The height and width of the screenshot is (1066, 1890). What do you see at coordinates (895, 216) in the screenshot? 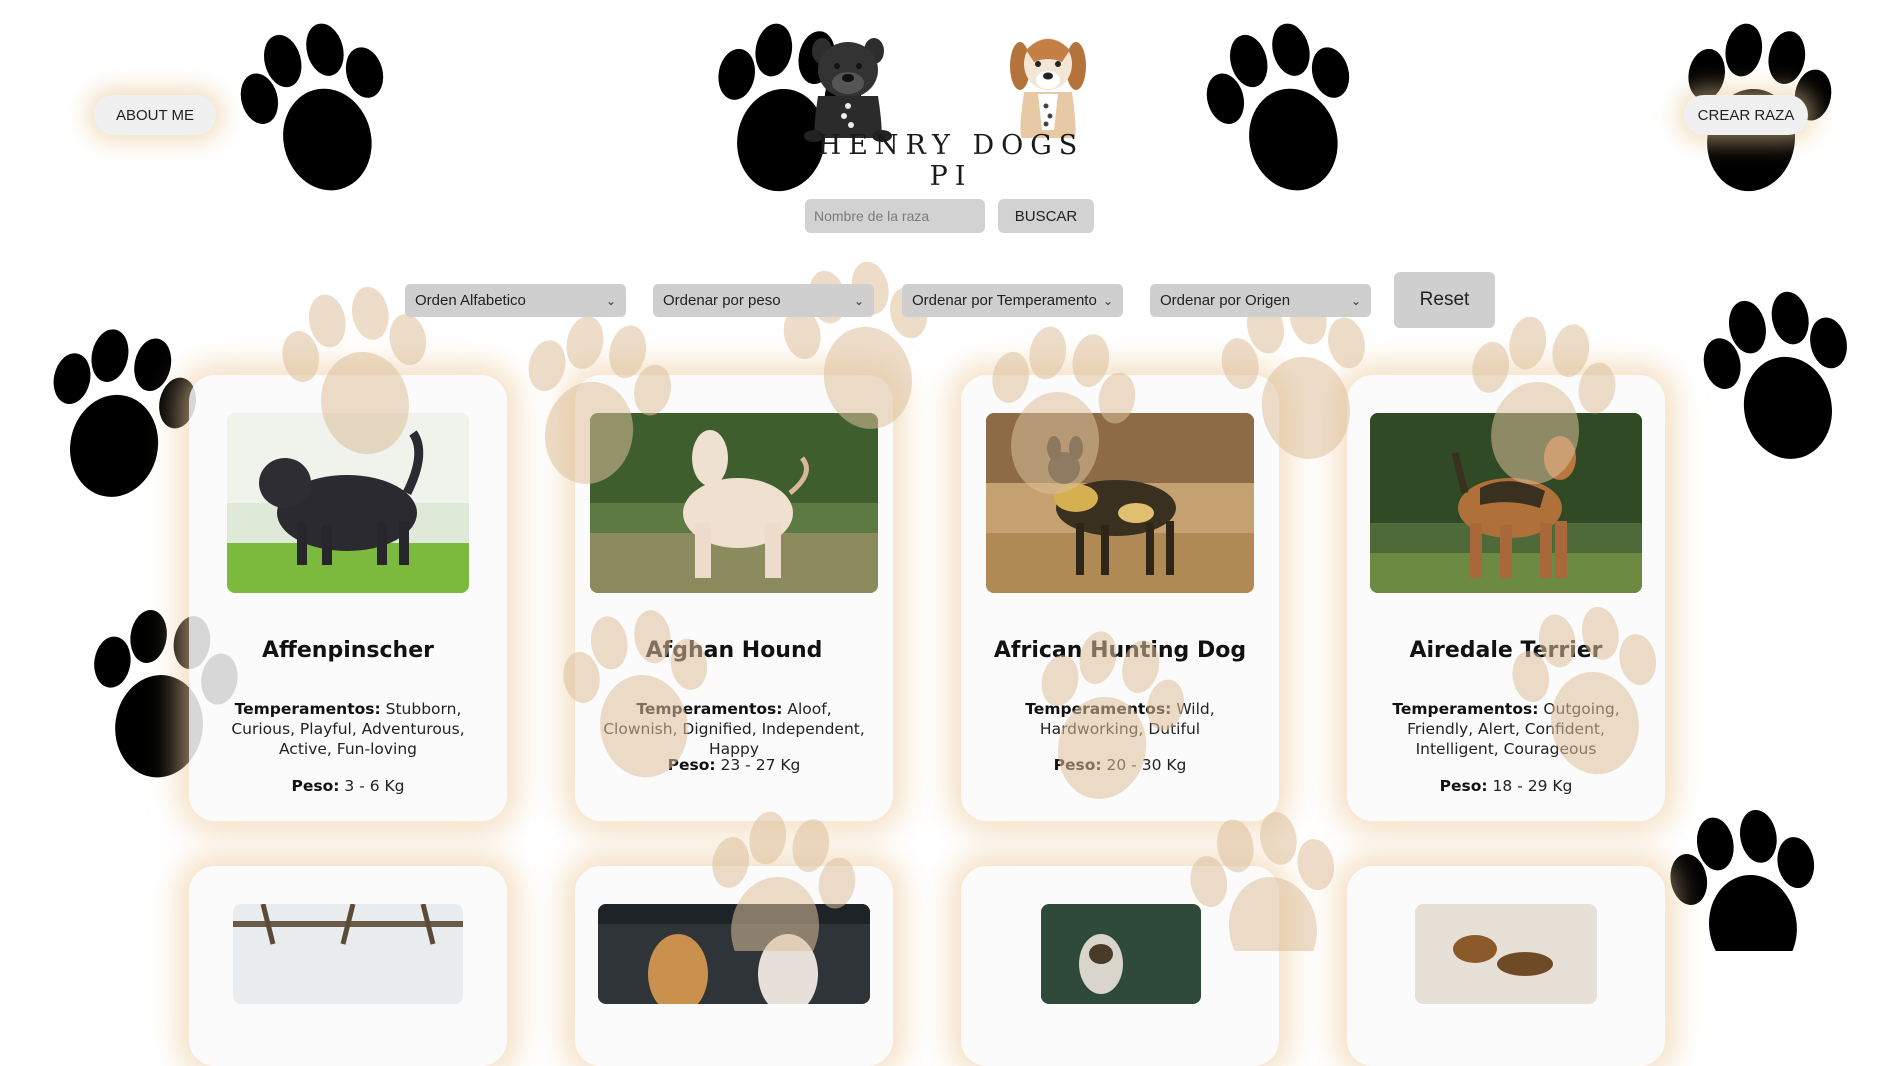
I see `search-input` at bounding box center [895, 216].